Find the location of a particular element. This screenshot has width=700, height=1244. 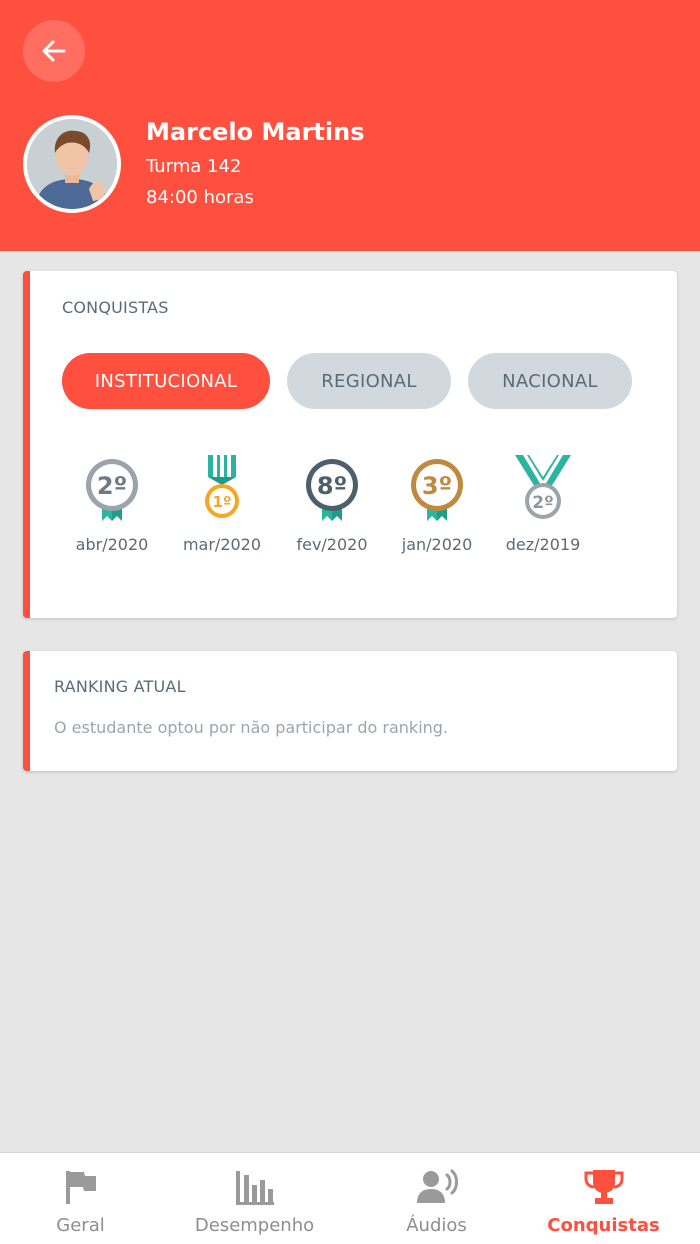

svg-text: 8º is located at coordinates (332, 486).